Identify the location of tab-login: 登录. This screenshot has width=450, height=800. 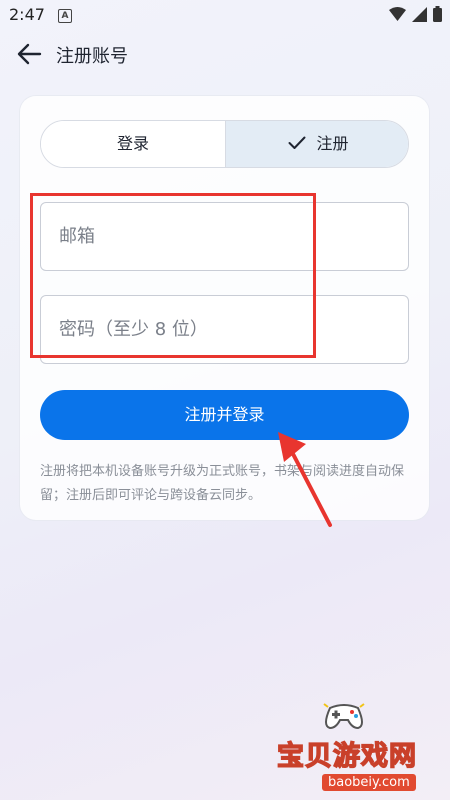
(133, 144).